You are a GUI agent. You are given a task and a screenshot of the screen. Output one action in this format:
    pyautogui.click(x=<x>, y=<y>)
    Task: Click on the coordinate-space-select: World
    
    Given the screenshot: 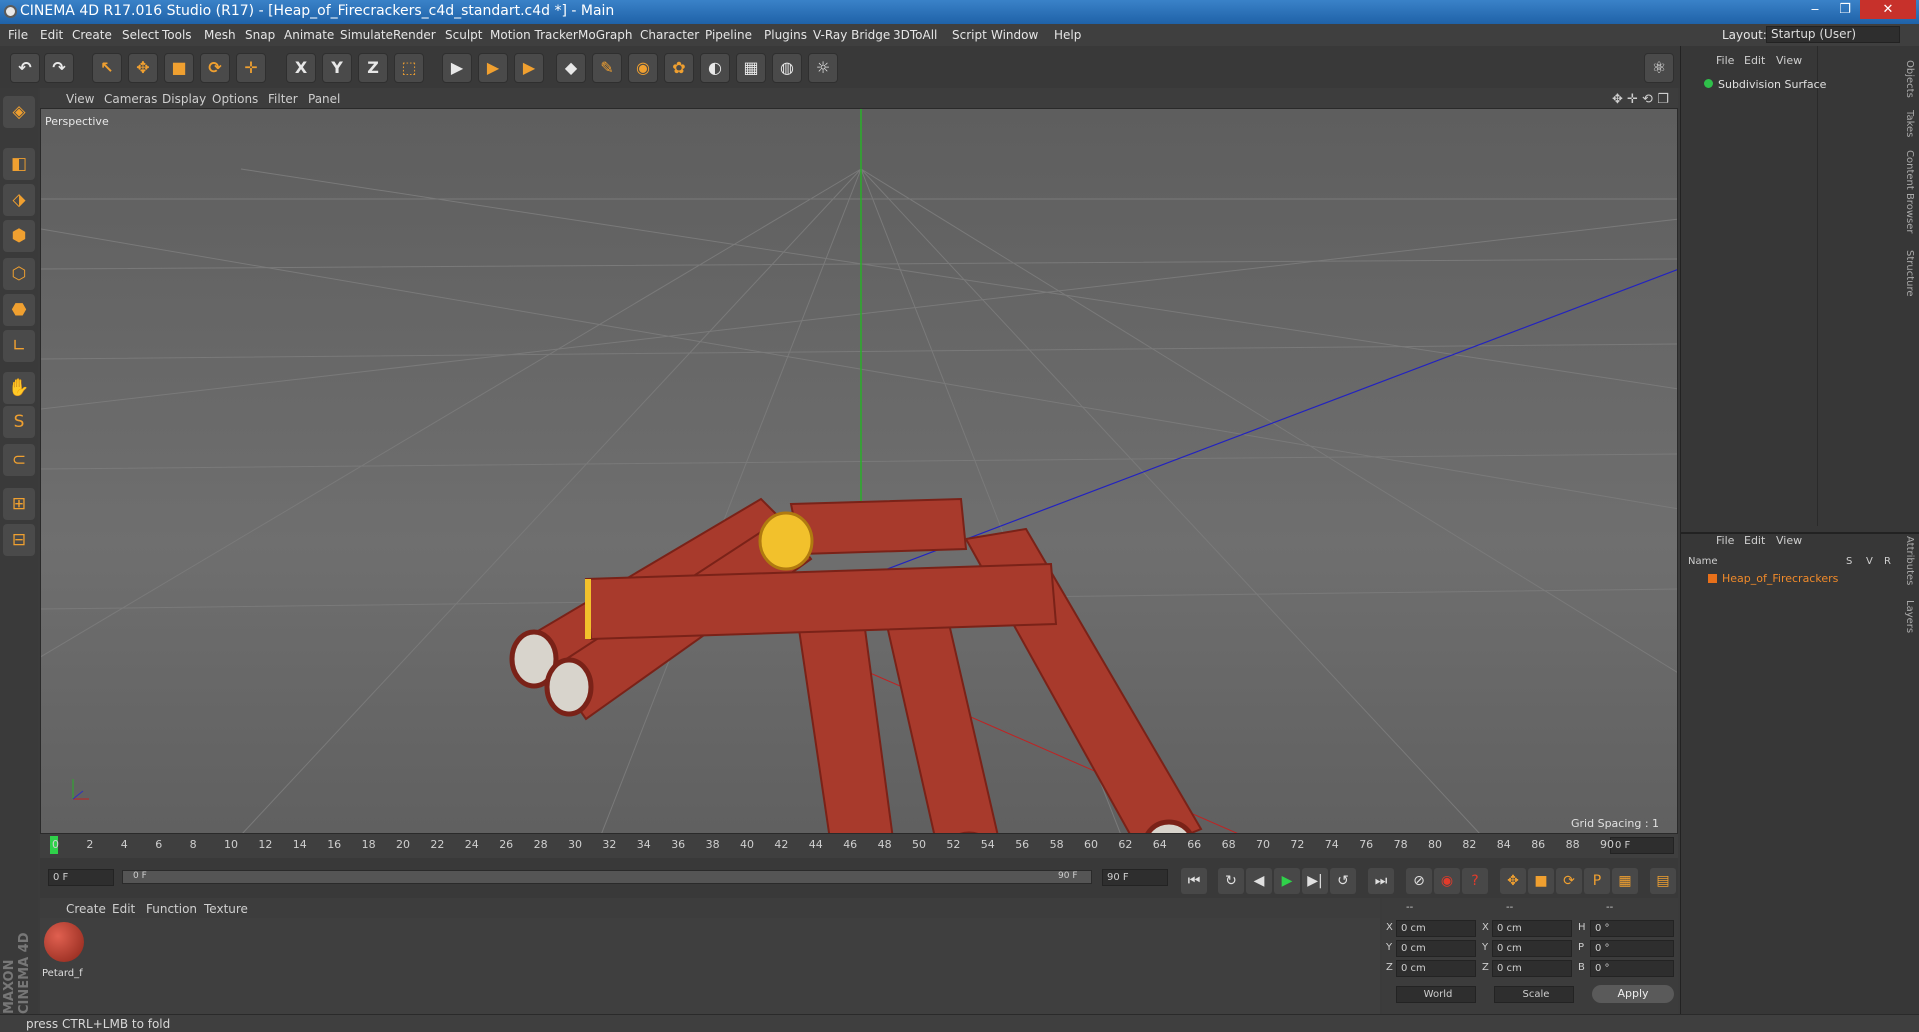 What is the action you would take?
    pyautogui.click(x=1436, y=994)
    